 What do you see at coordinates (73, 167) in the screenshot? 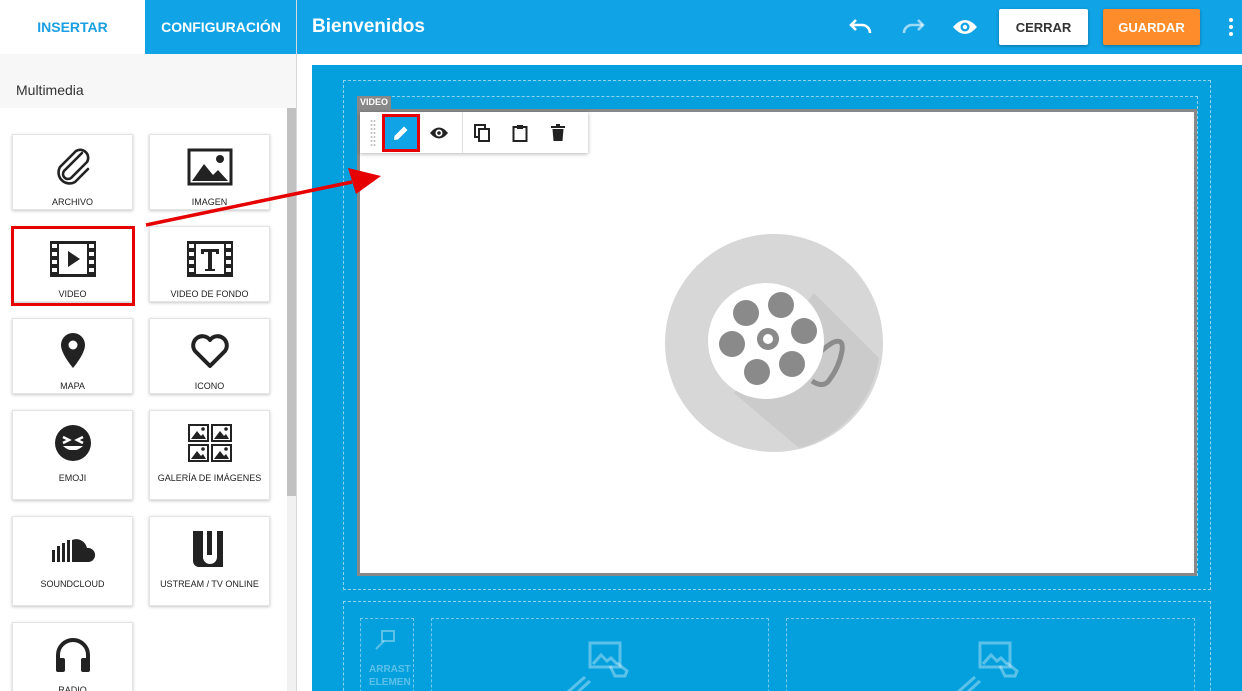
I see `paperclip-icon` at bounding box center [73, 167].